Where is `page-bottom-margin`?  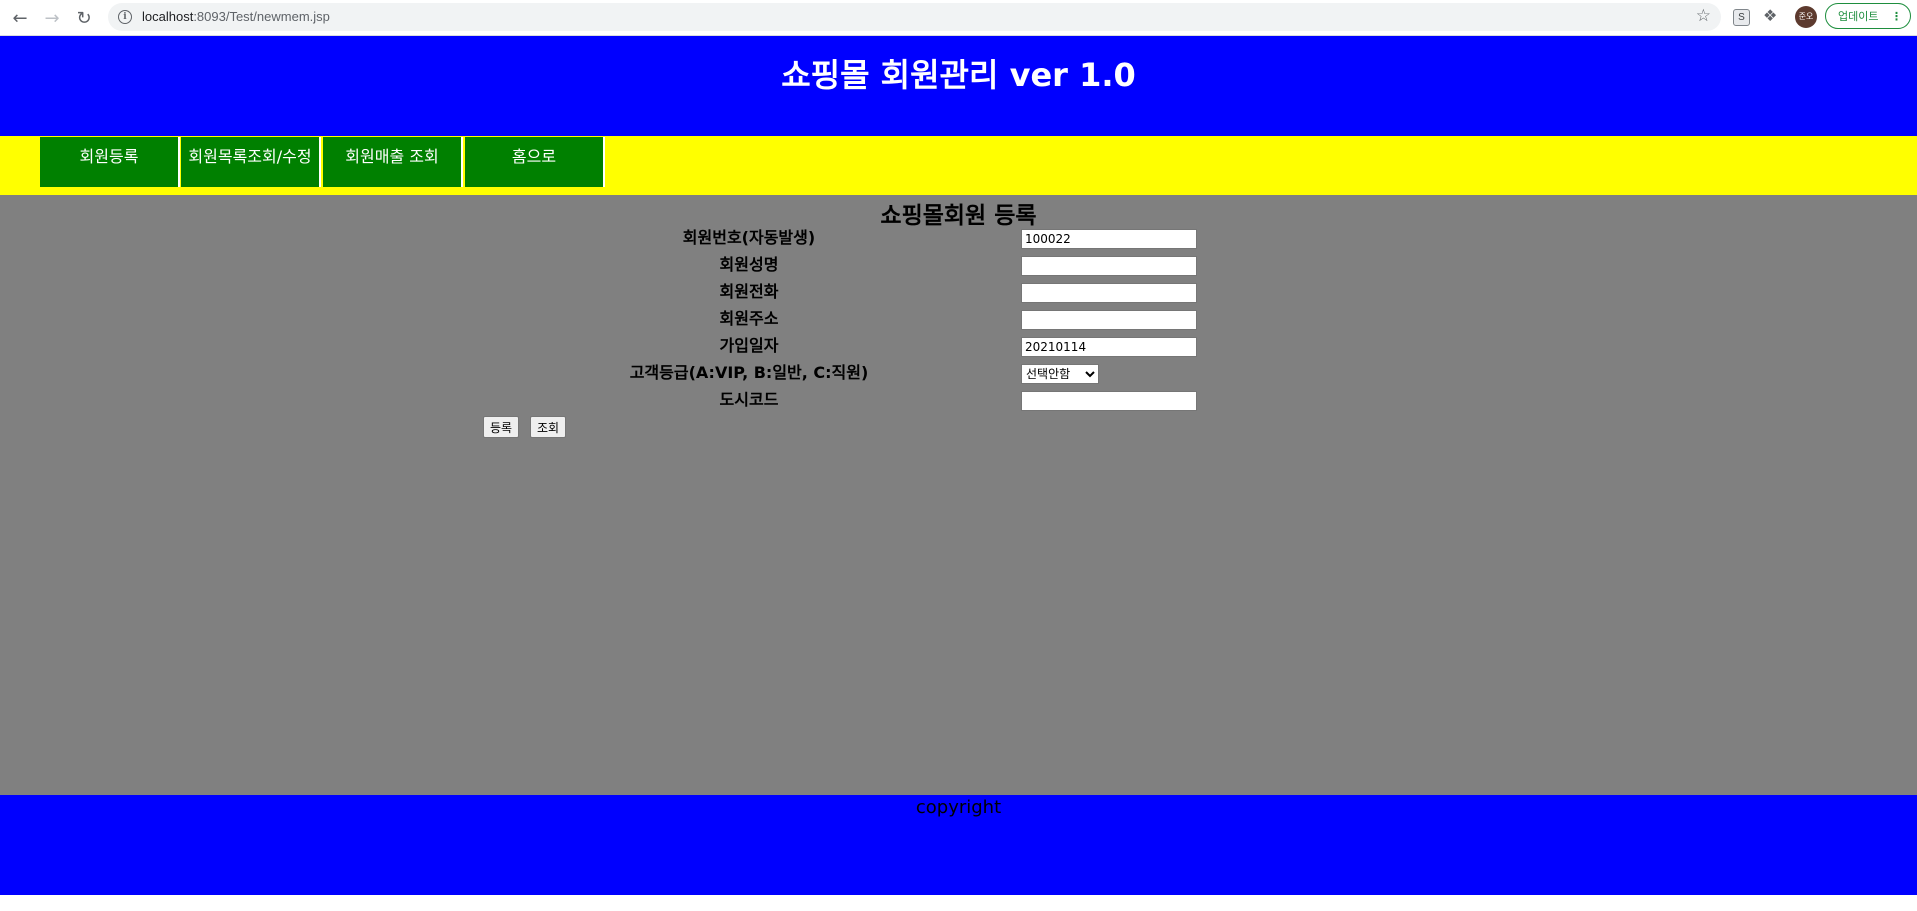
page-bottom-margin is located at coordinates (958, 903).